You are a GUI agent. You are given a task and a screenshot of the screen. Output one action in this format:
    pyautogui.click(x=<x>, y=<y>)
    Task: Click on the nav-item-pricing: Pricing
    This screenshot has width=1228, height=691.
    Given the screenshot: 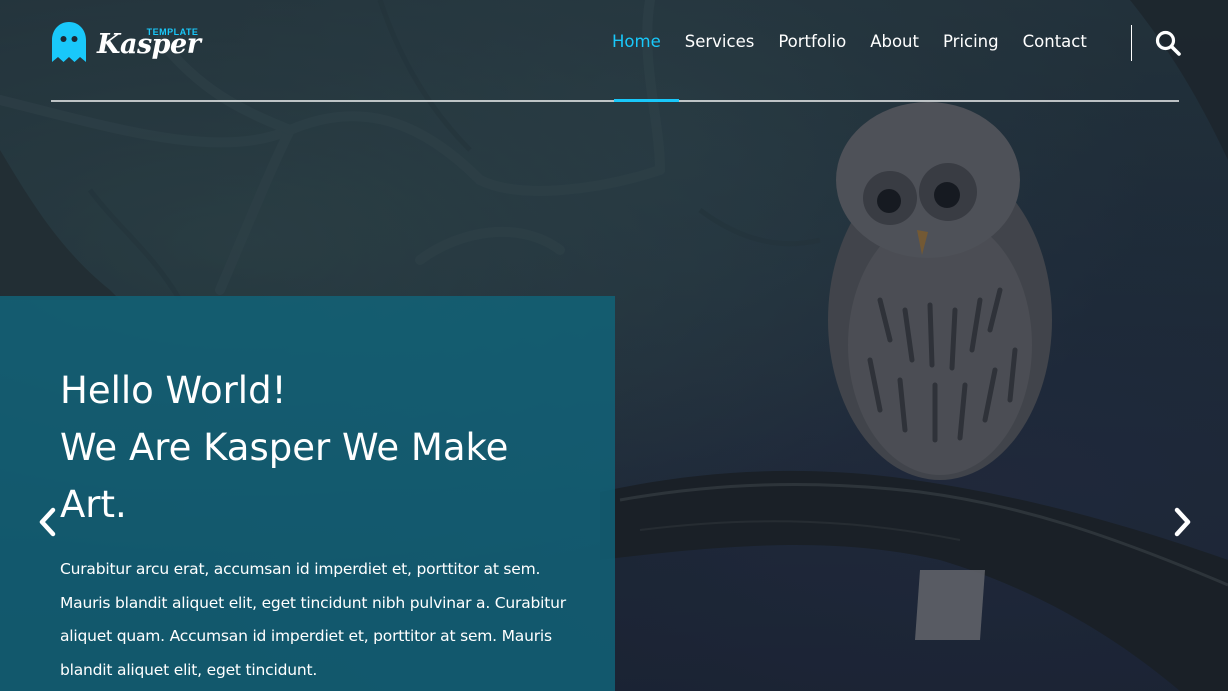 What is the action you would take?
    pyautogui.click(x=971, y=41)
    